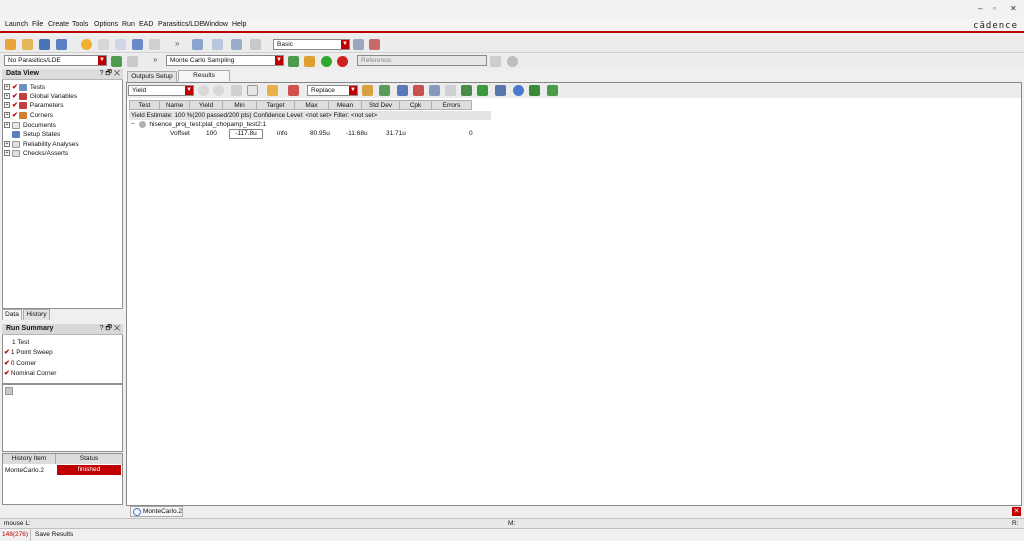  Describe the element at coordinates (512, 61) in the screenshot. I see `gear-icon` at that location.